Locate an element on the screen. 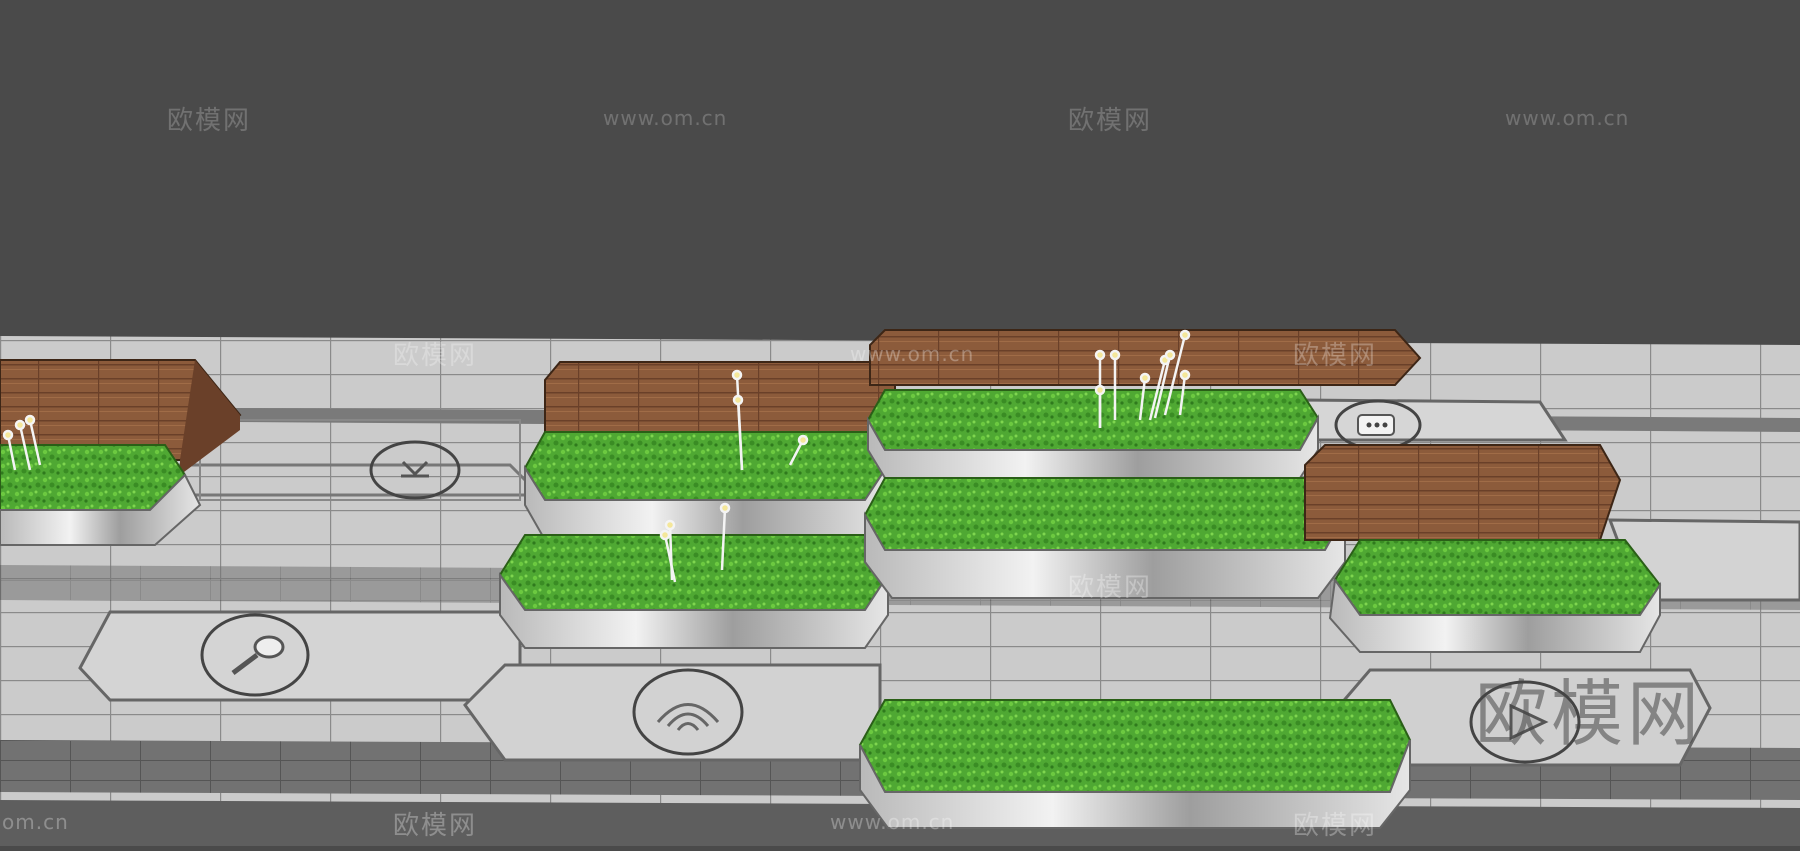 Image resolution: width=1800 pixels, height=851 pixels. planter-center-top is located at coordinates (1093, 434).